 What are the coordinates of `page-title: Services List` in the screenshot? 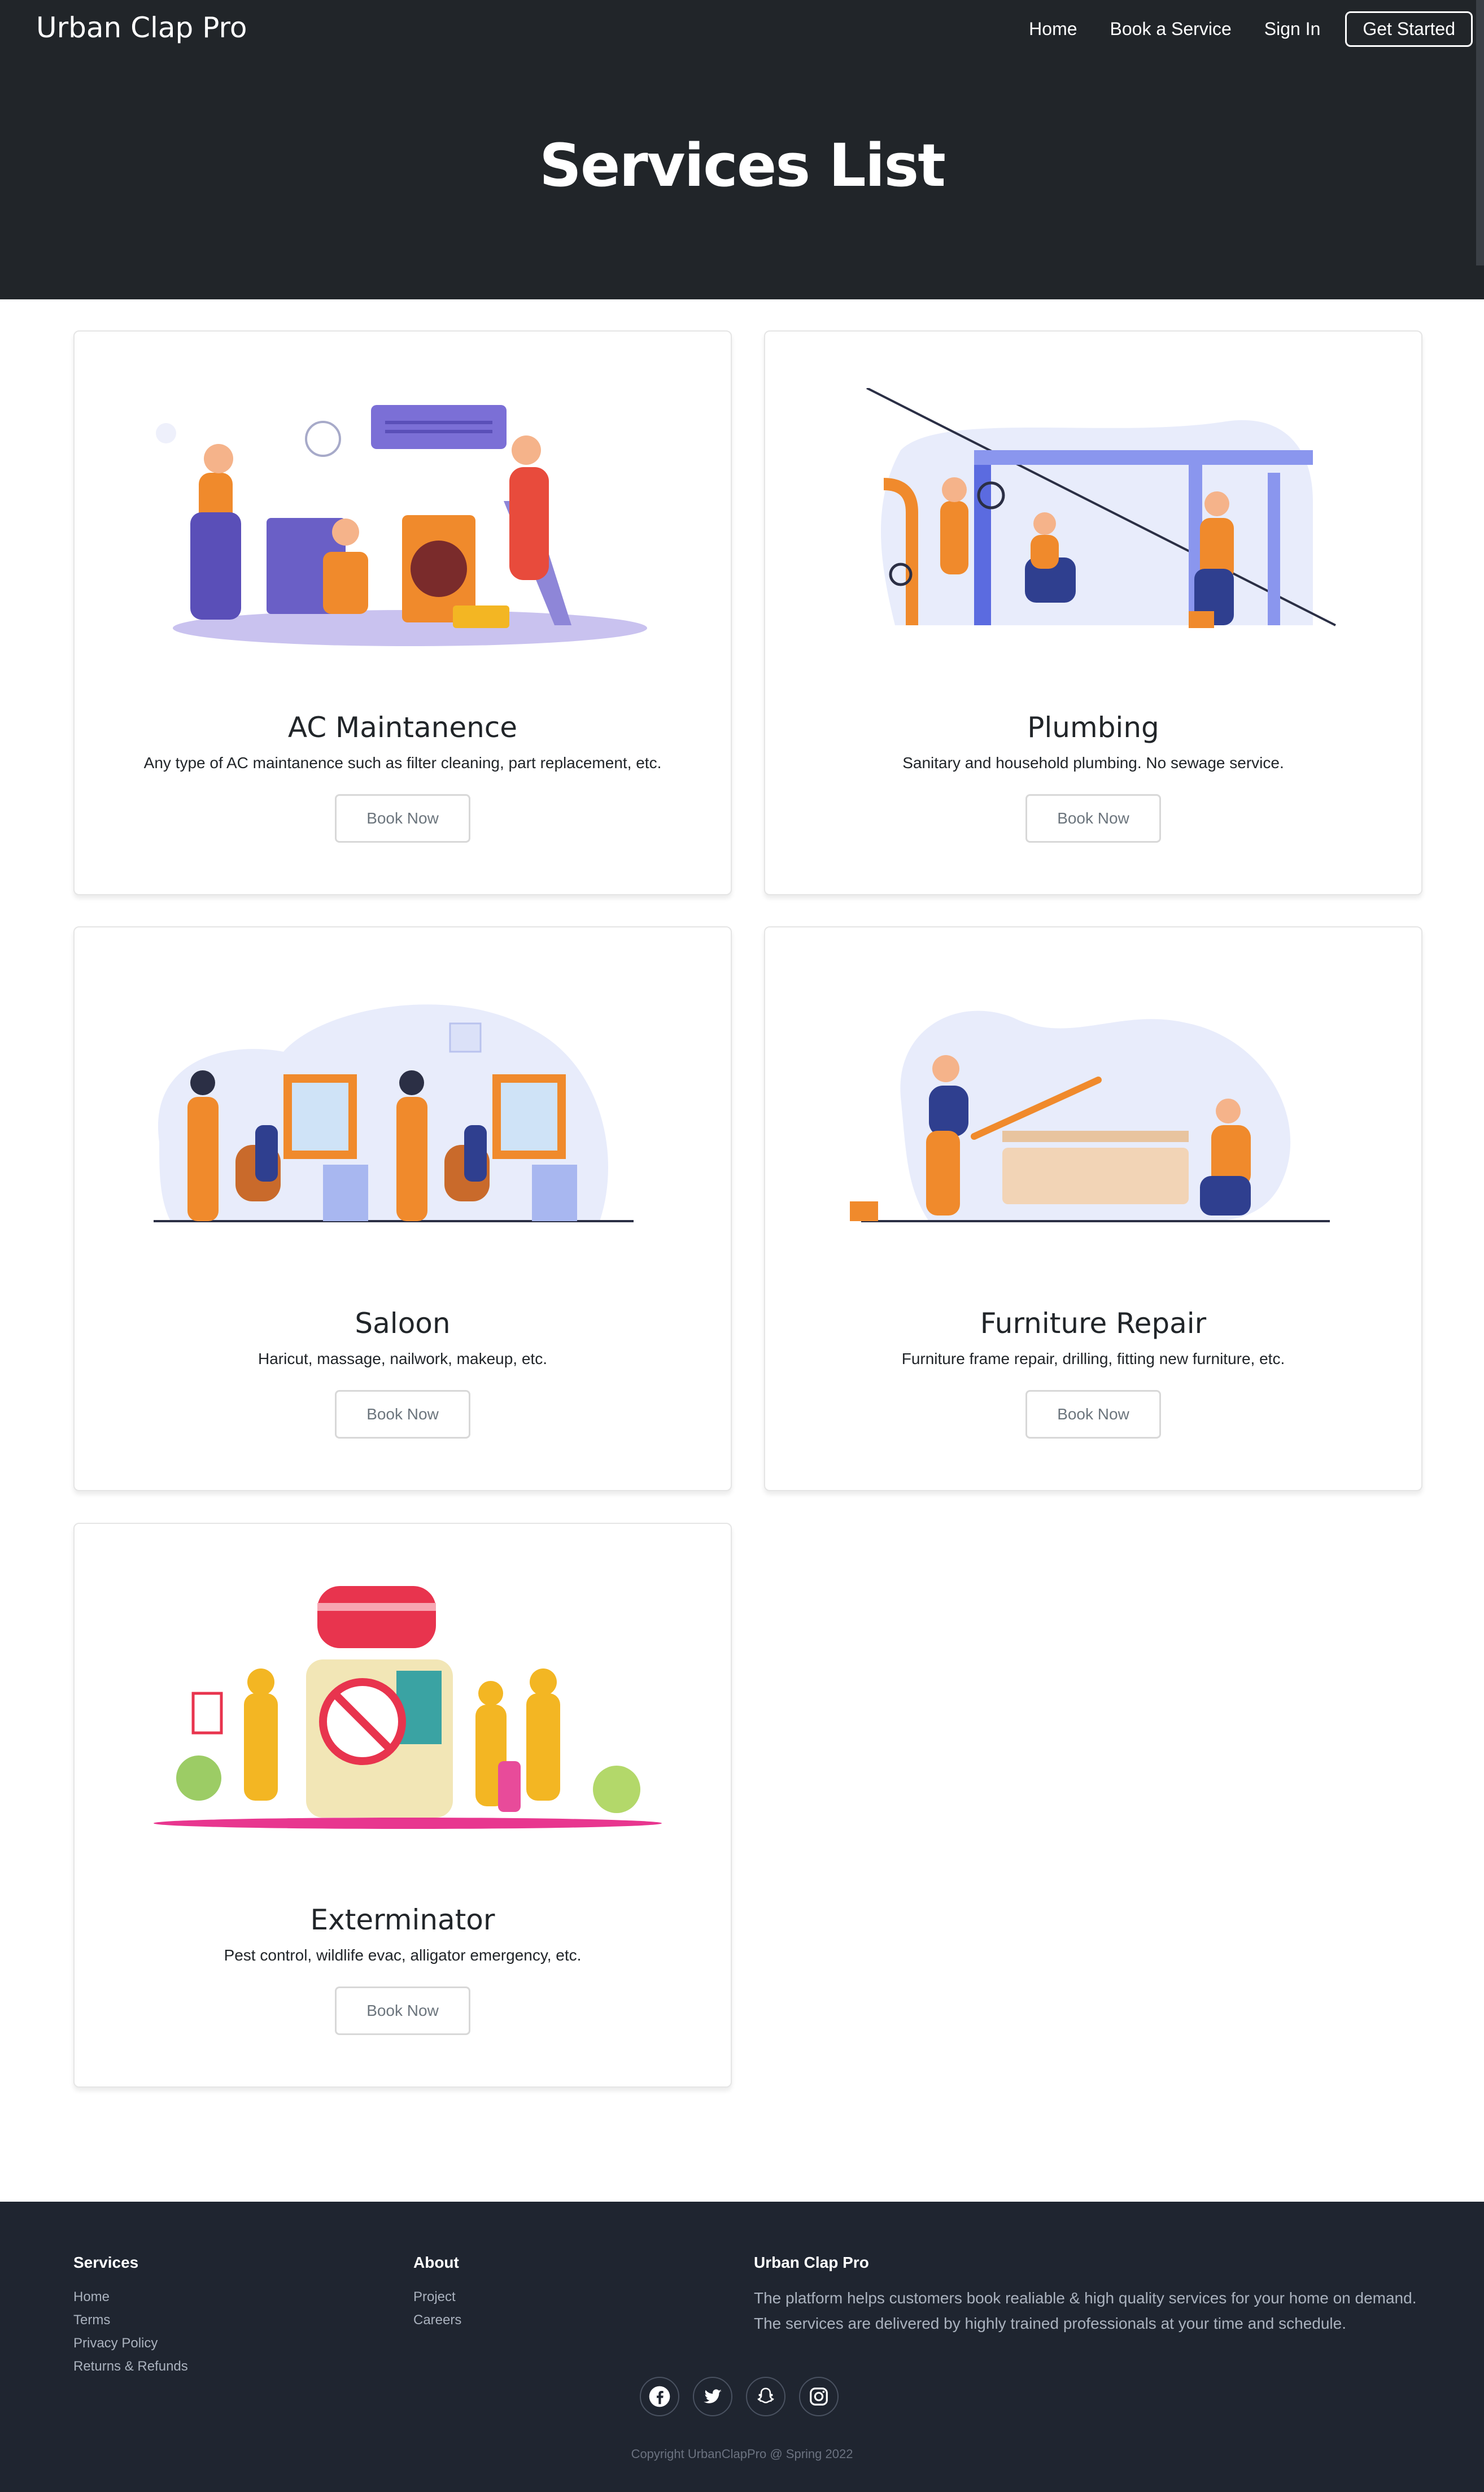 It's located at (742, 165).